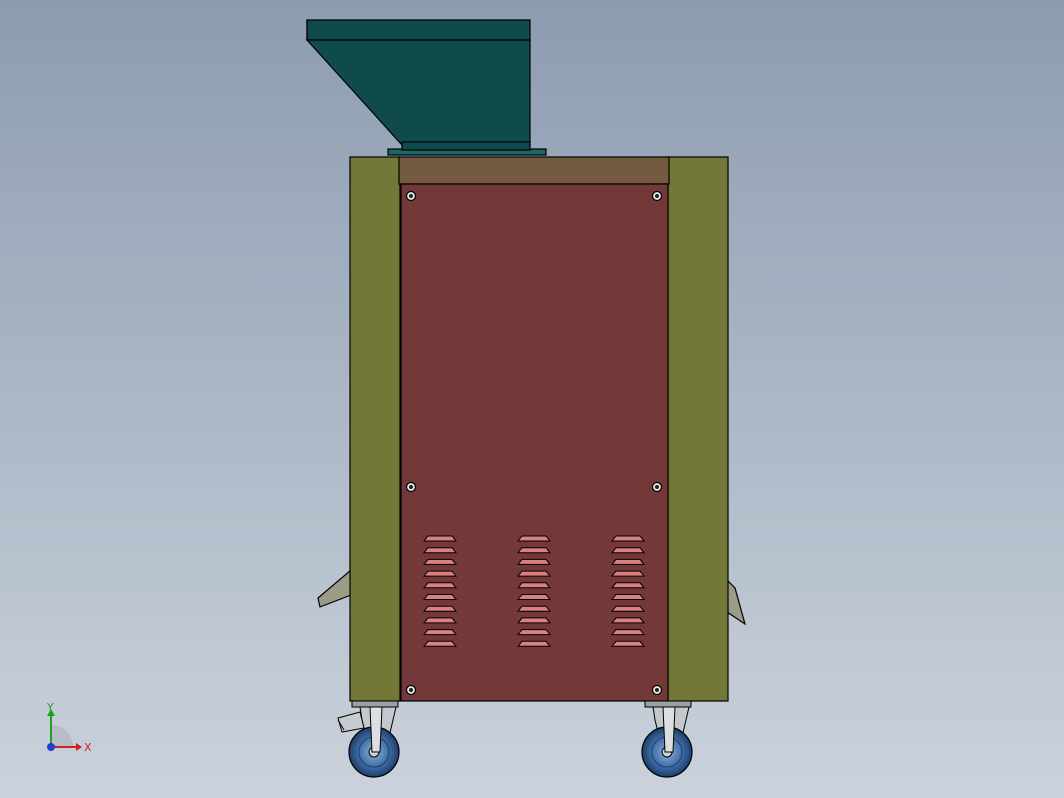 The height and width of the screenshot is (798, 1064). What do you see at coordinates (418, 30) in the screenshot?
I see `hopper-top-box` at bounding box center [418, 30].